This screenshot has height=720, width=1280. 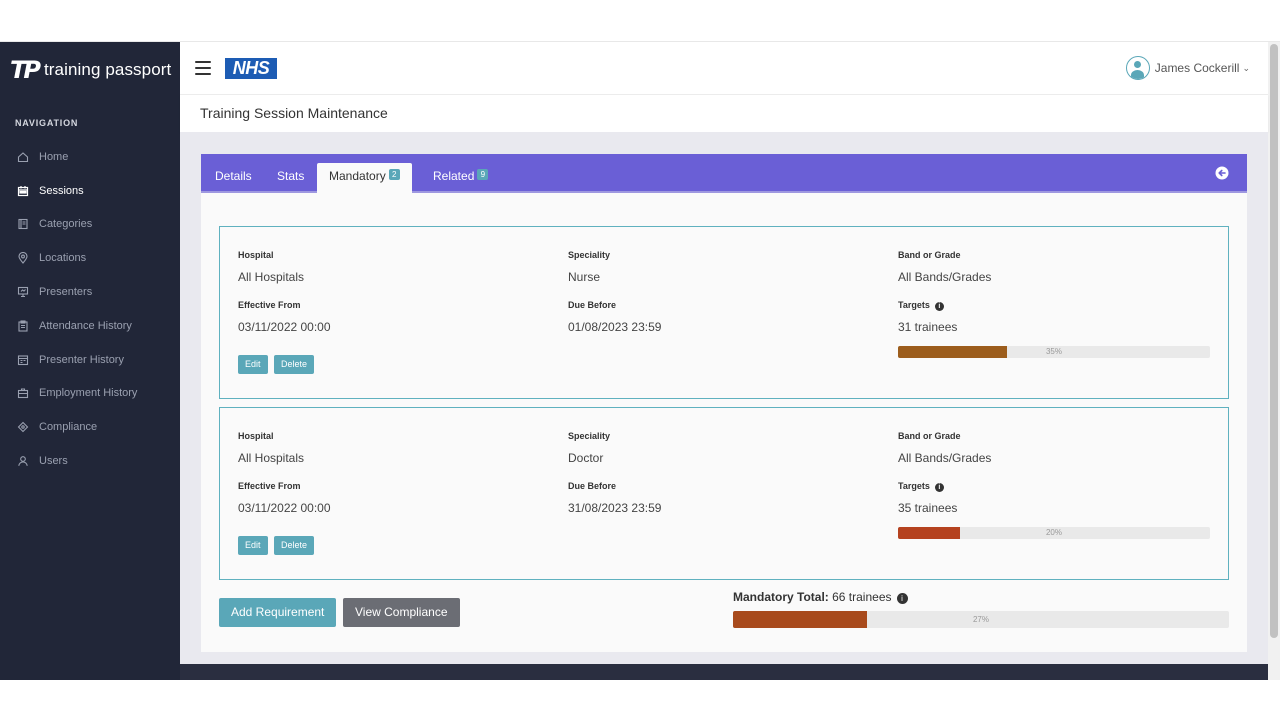 What do you see at coordinates (724, 672) in the screenshot?
I see `page-footer` at bounding box center [724, 672].